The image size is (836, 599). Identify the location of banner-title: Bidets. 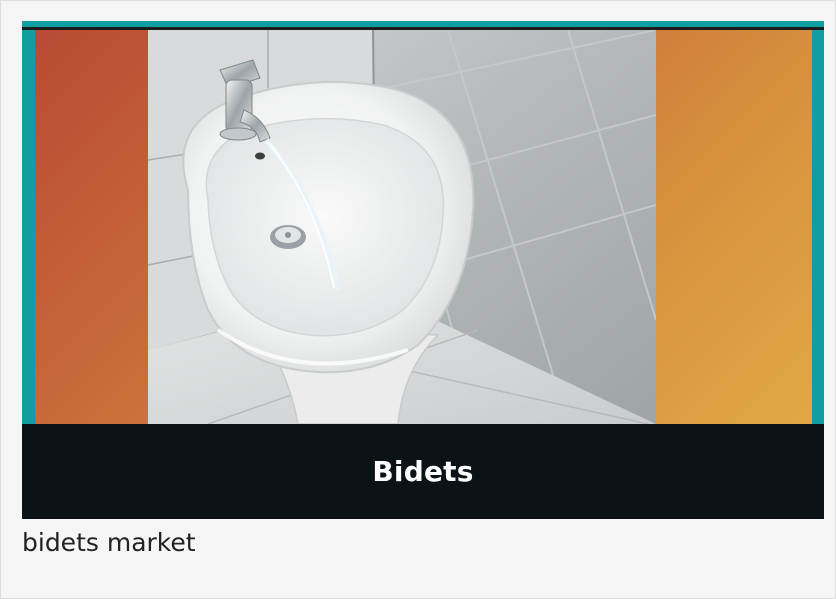
(423, 471).